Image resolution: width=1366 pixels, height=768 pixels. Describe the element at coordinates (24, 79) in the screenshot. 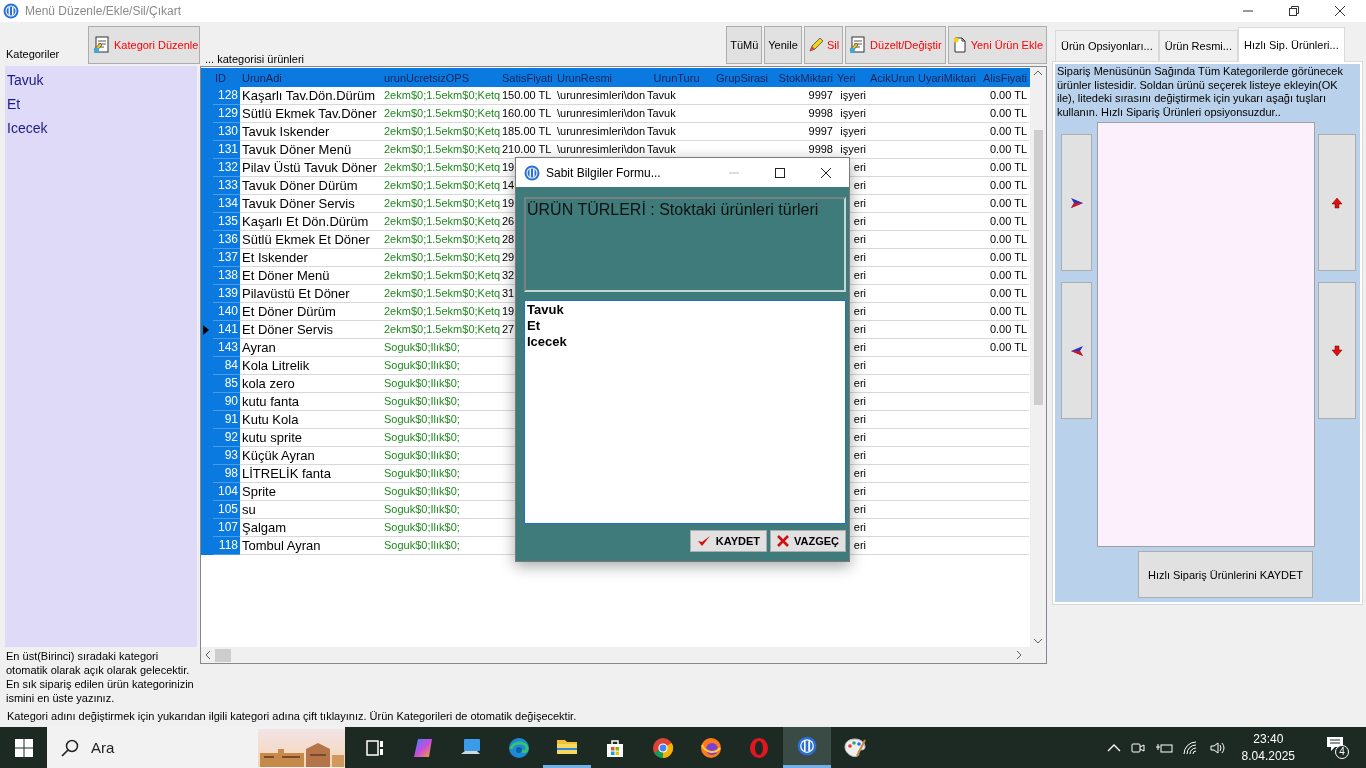

I see `category-item: Tavuk` at that location.